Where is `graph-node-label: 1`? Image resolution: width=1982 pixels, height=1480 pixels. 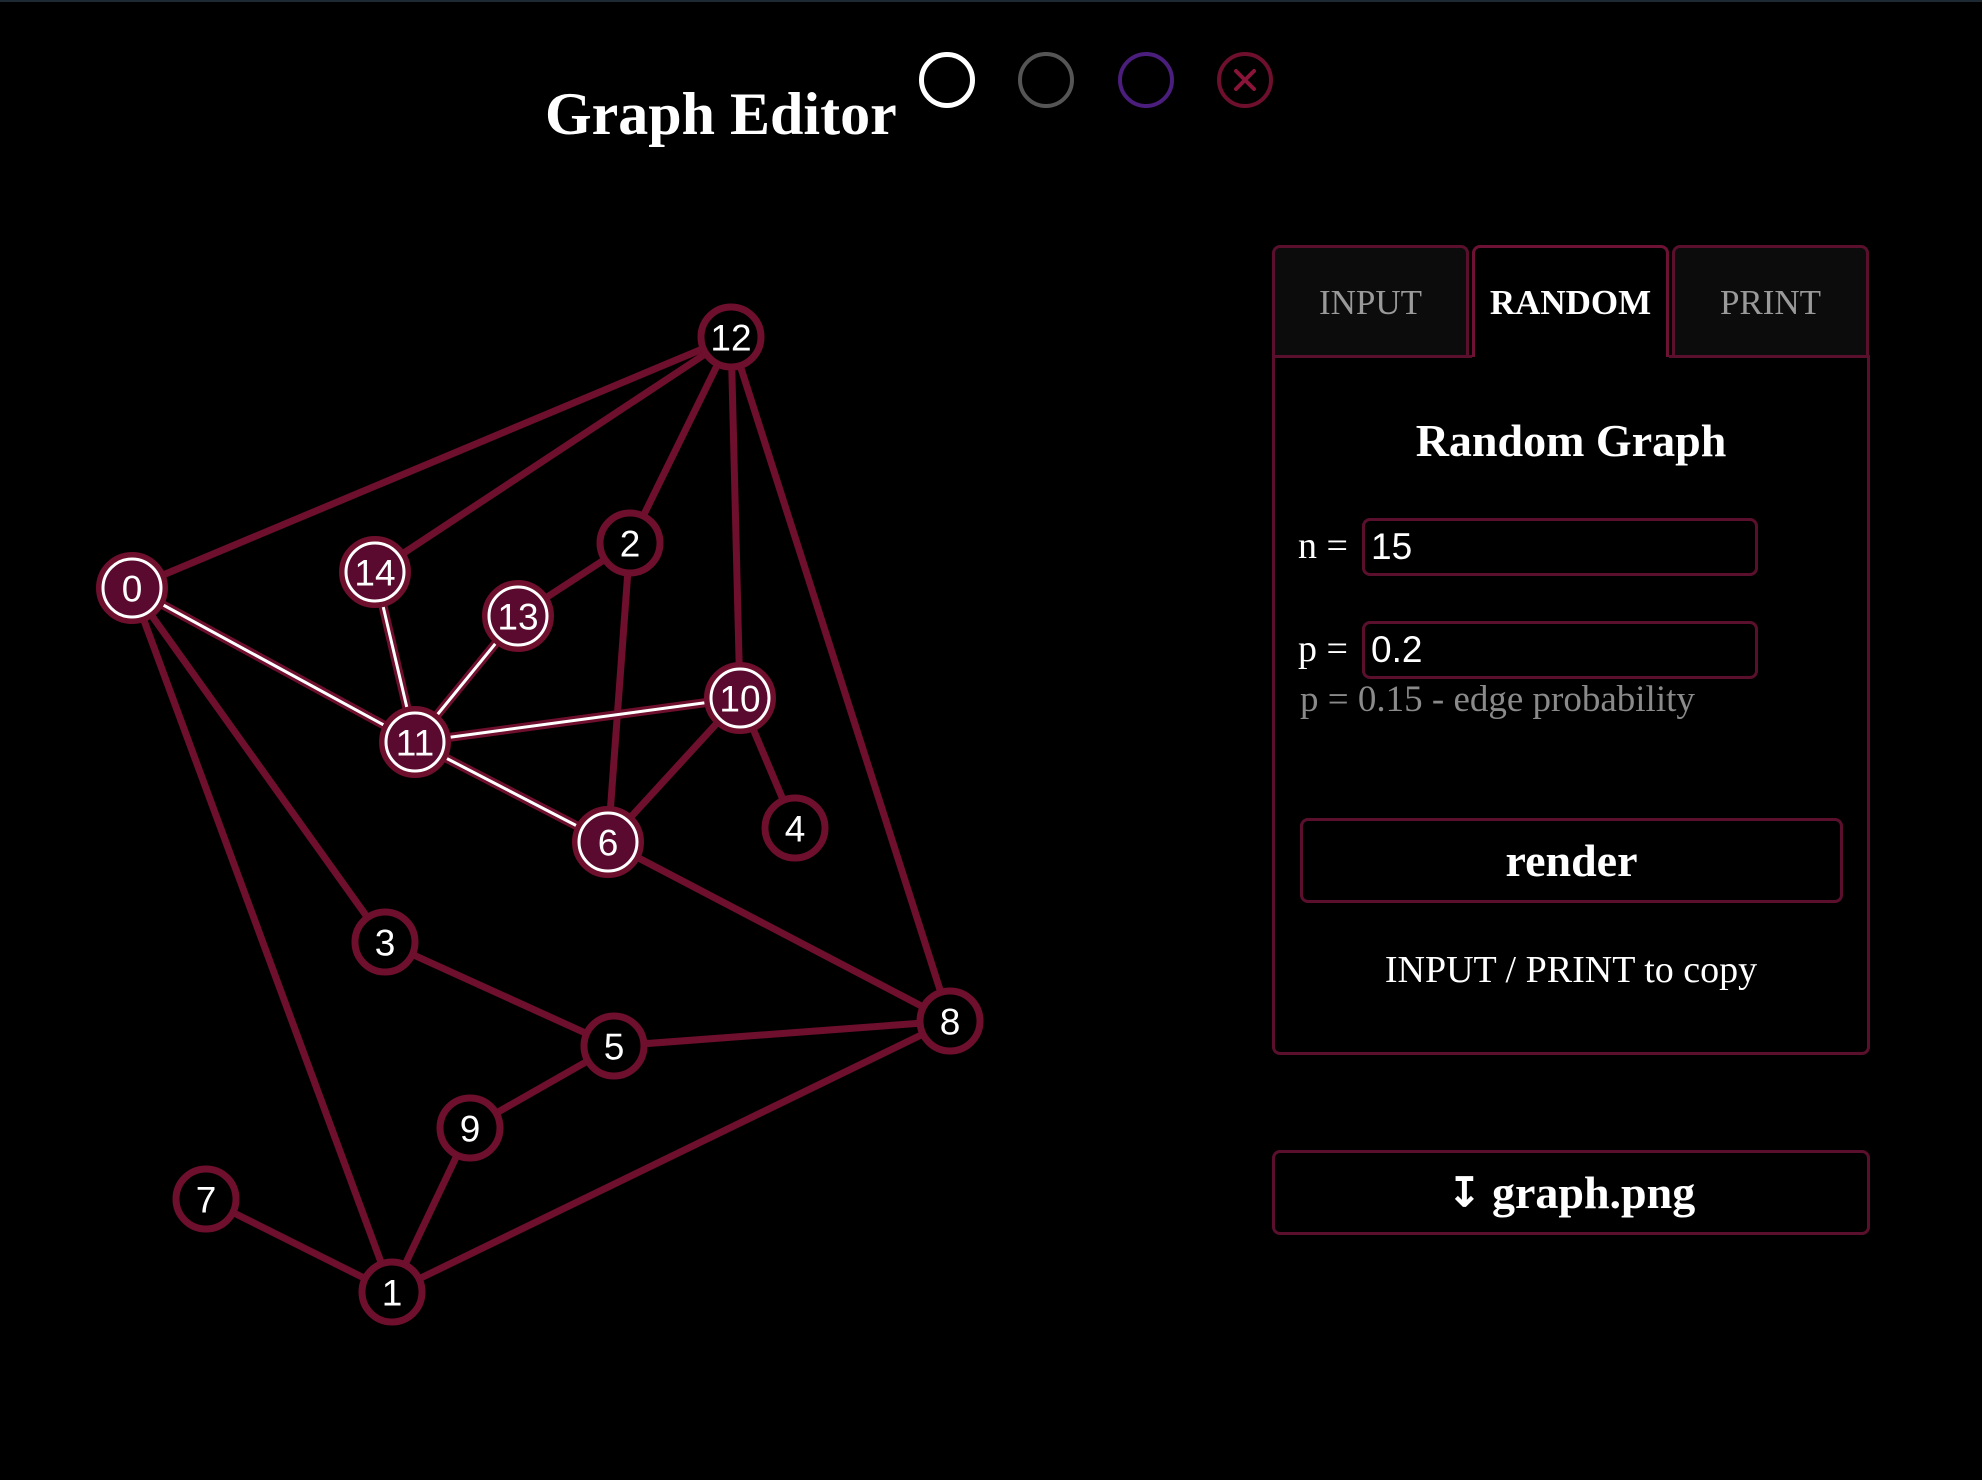
graph-node-label: 1 is located at coordinates (392, 1293).